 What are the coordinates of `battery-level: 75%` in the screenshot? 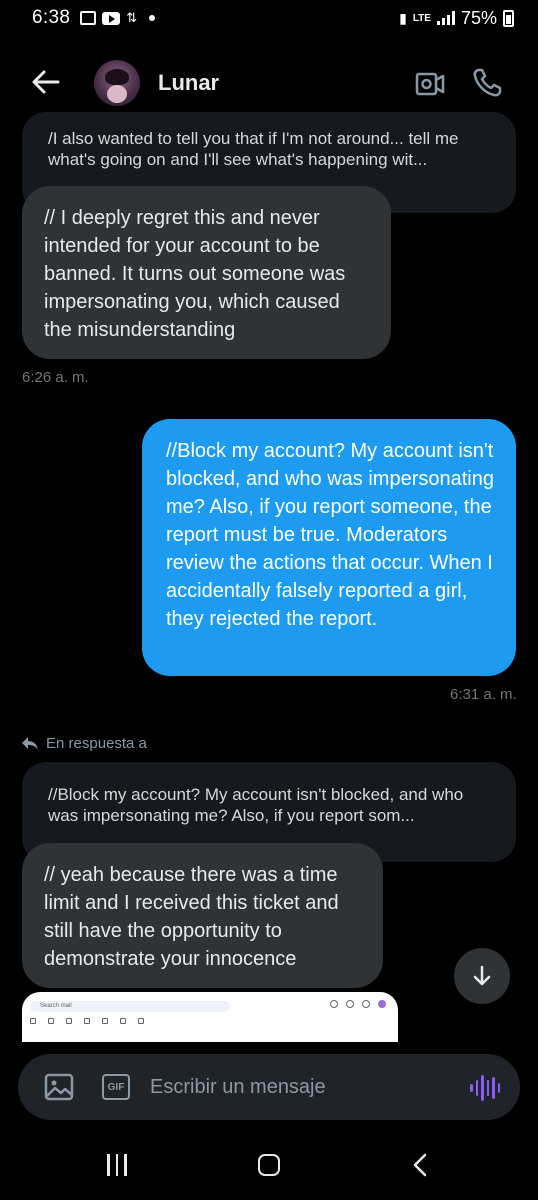 It's located at (478, 17).